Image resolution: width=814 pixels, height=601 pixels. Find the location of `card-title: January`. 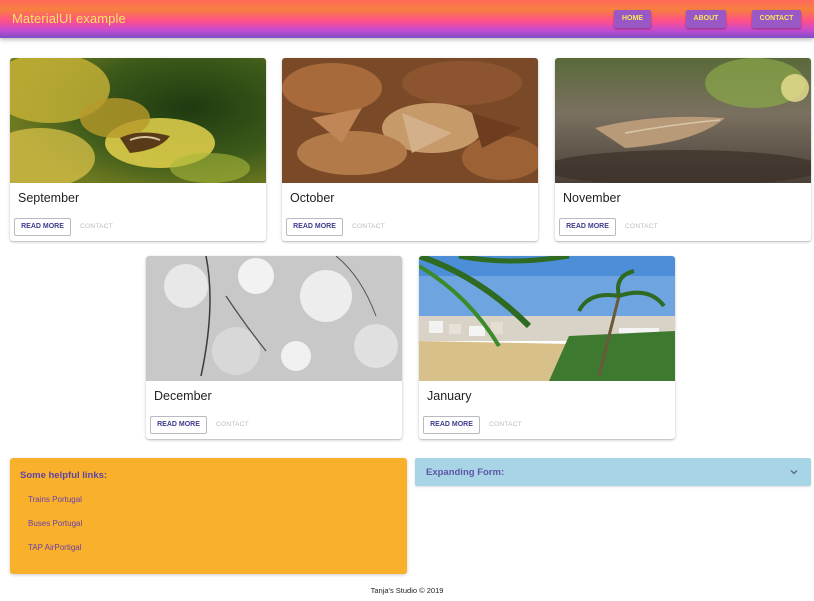

card-title: January is located at coordinates (449, 396).